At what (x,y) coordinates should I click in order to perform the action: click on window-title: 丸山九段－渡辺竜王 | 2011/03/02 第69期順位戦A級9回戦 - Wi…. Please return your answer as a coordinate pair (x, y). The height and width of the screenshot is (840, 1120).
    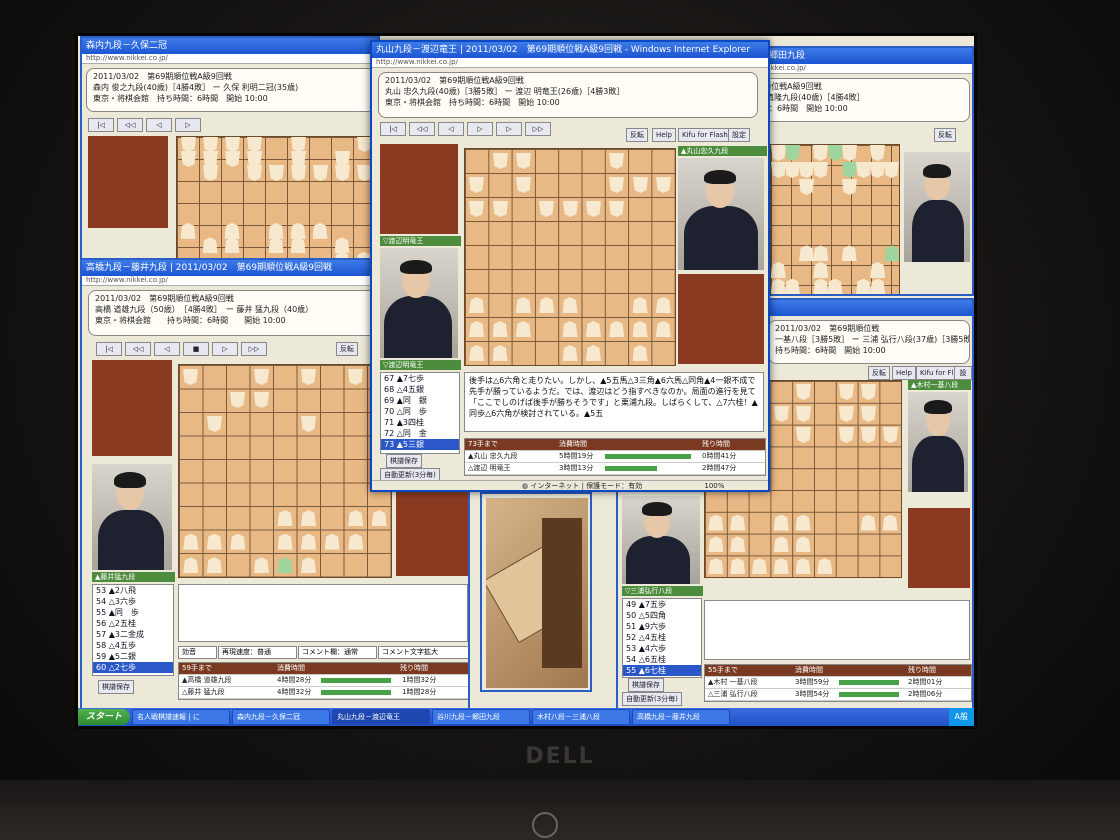
    Looking at the image, I should click on (570, 50).